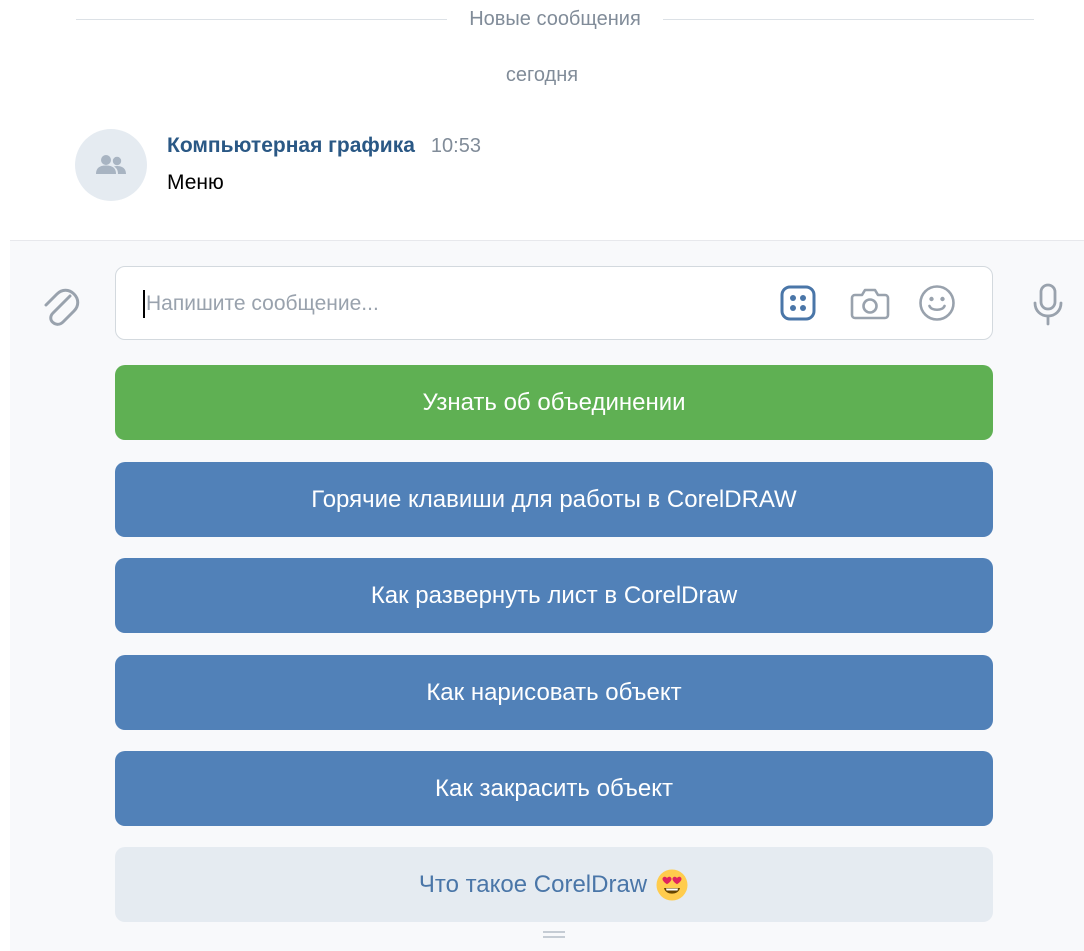  I want to click on smile-icon, so click(937, 303).